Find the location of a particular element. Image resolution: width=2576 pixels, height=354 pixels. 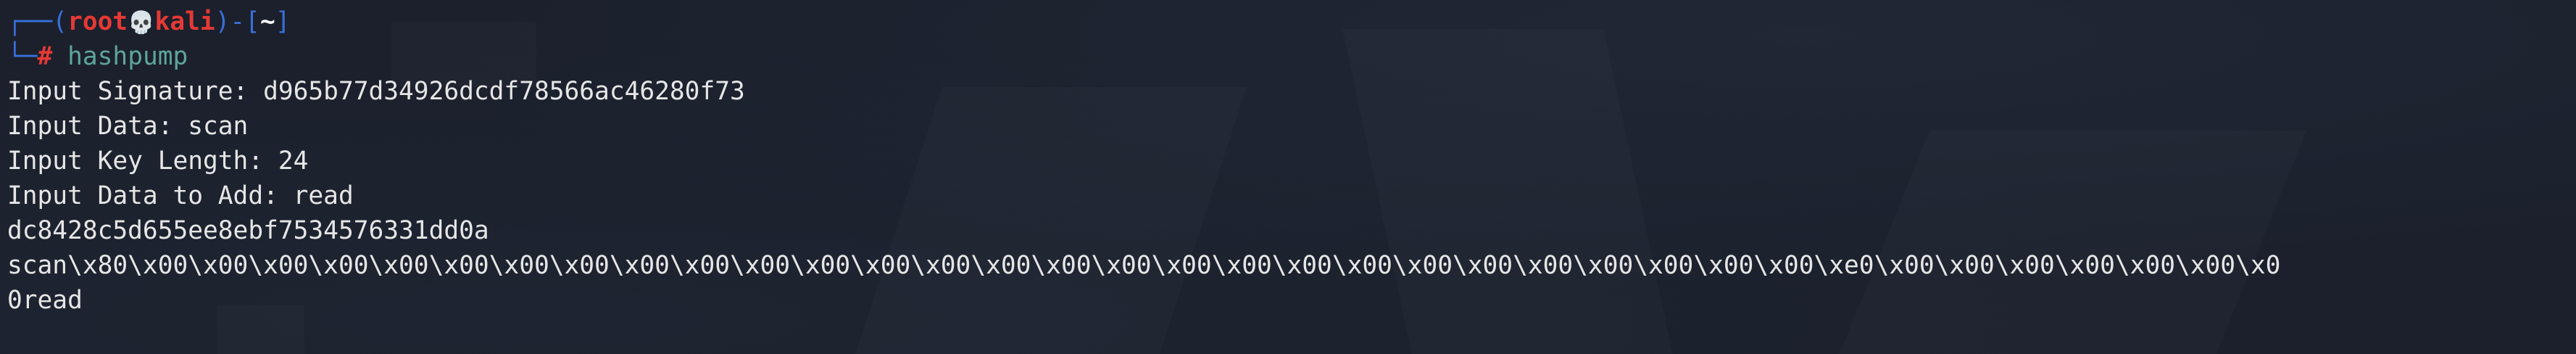

output-line: Input Data: scan is located at coordinates (128, 126).